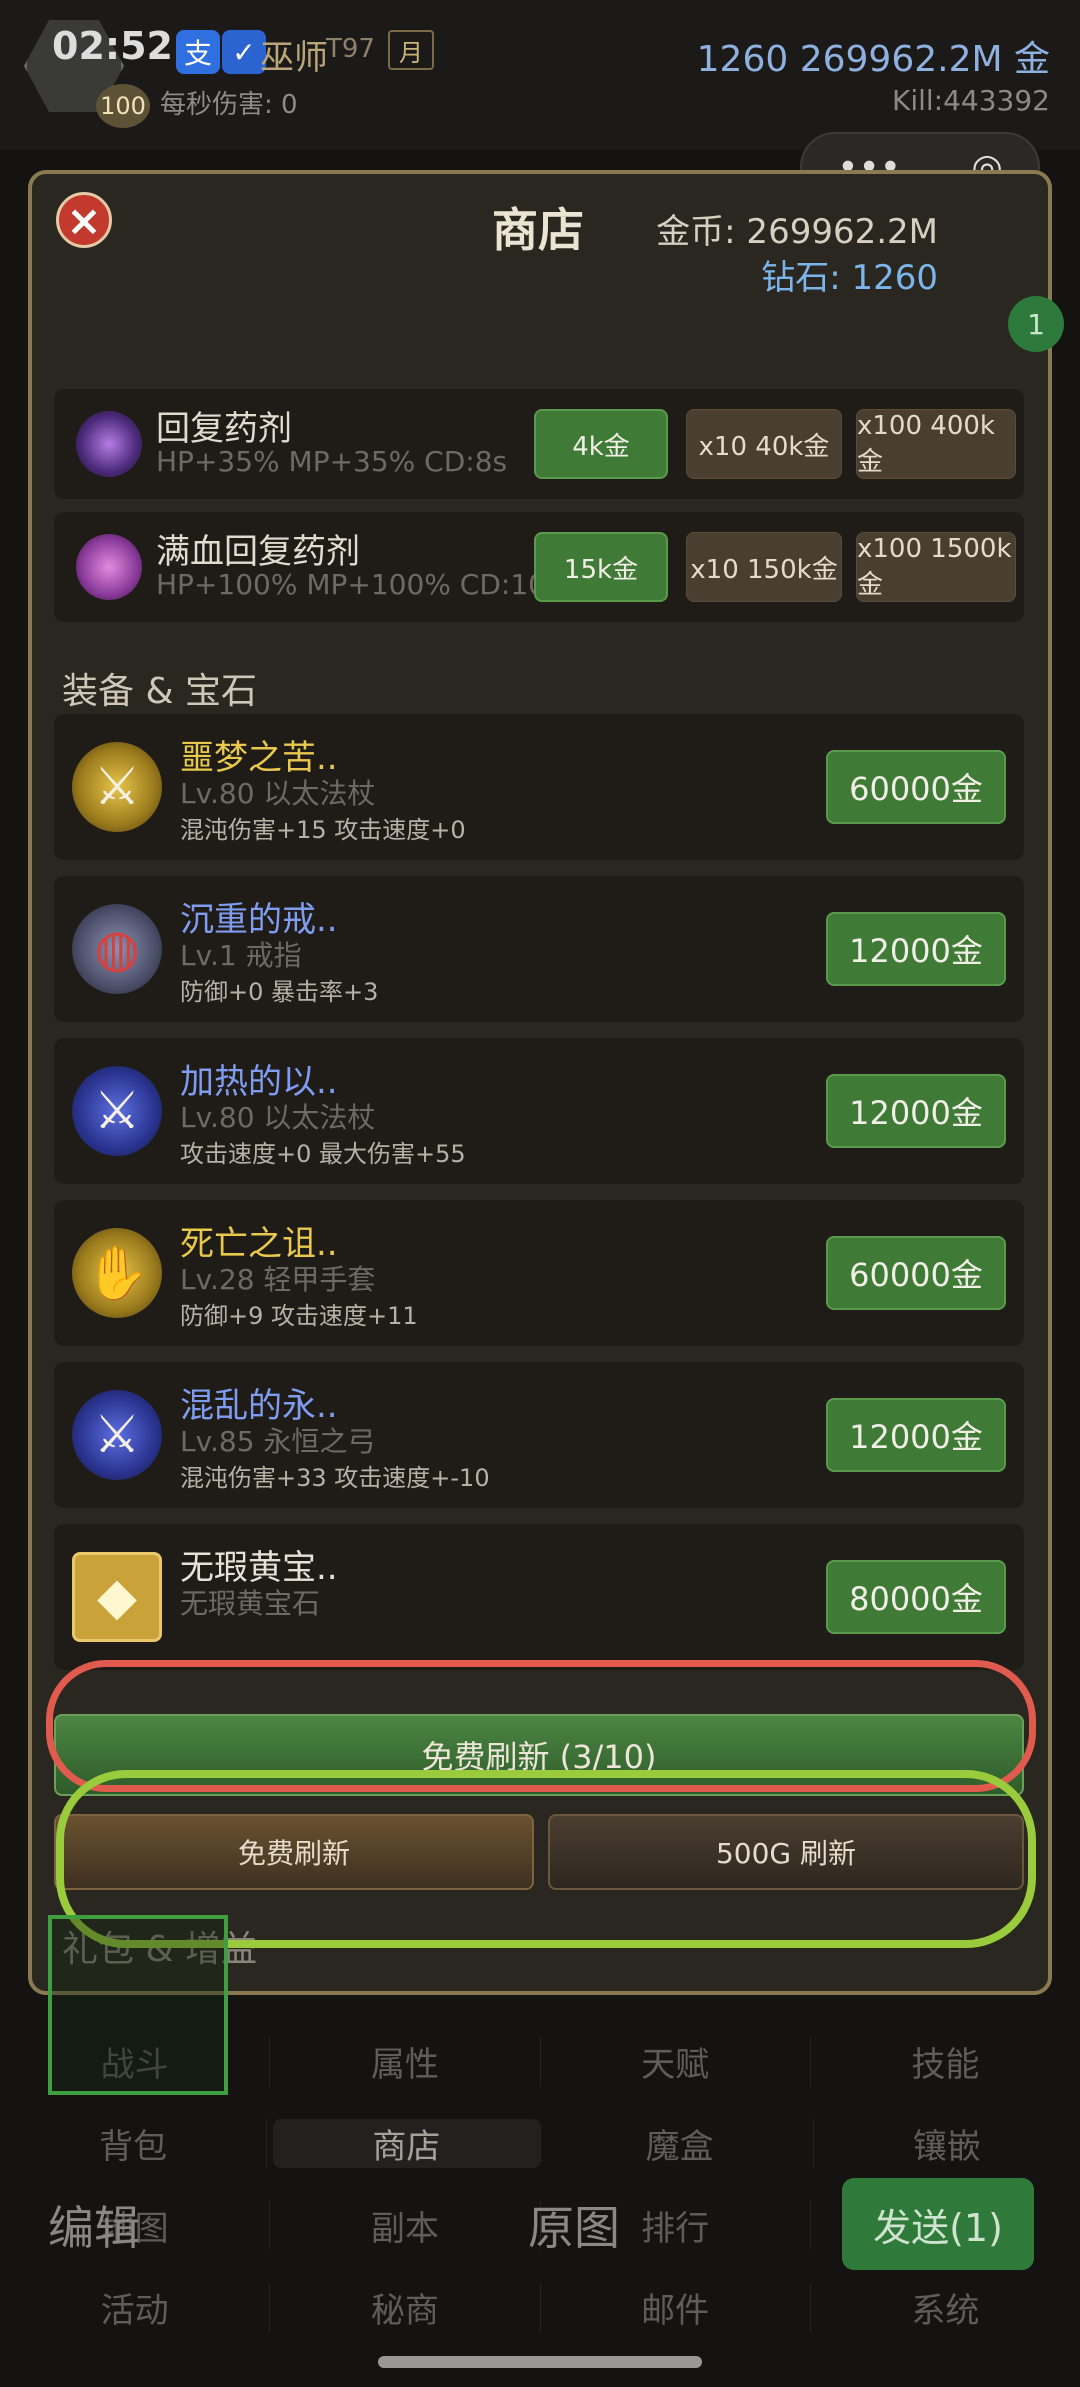 Image resolution: width=1080 pixels, height=2387 pixels. I want to click on notification-badge: 1, so click(1036, 324).